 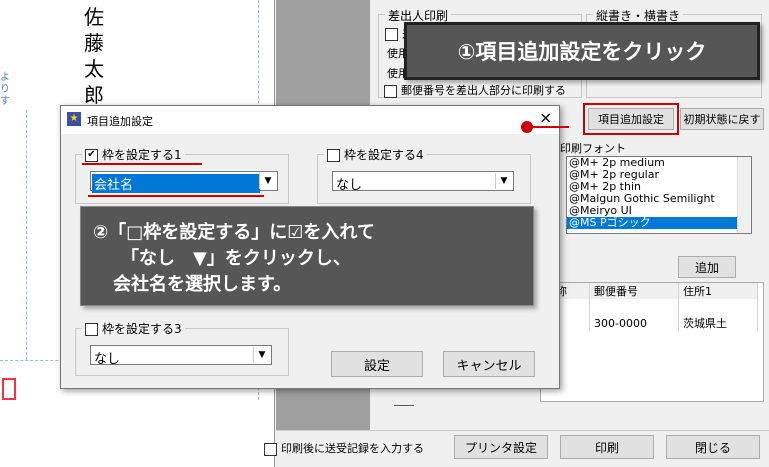 I want to click on font-list-scrollbar, so click(x=744, y=195).